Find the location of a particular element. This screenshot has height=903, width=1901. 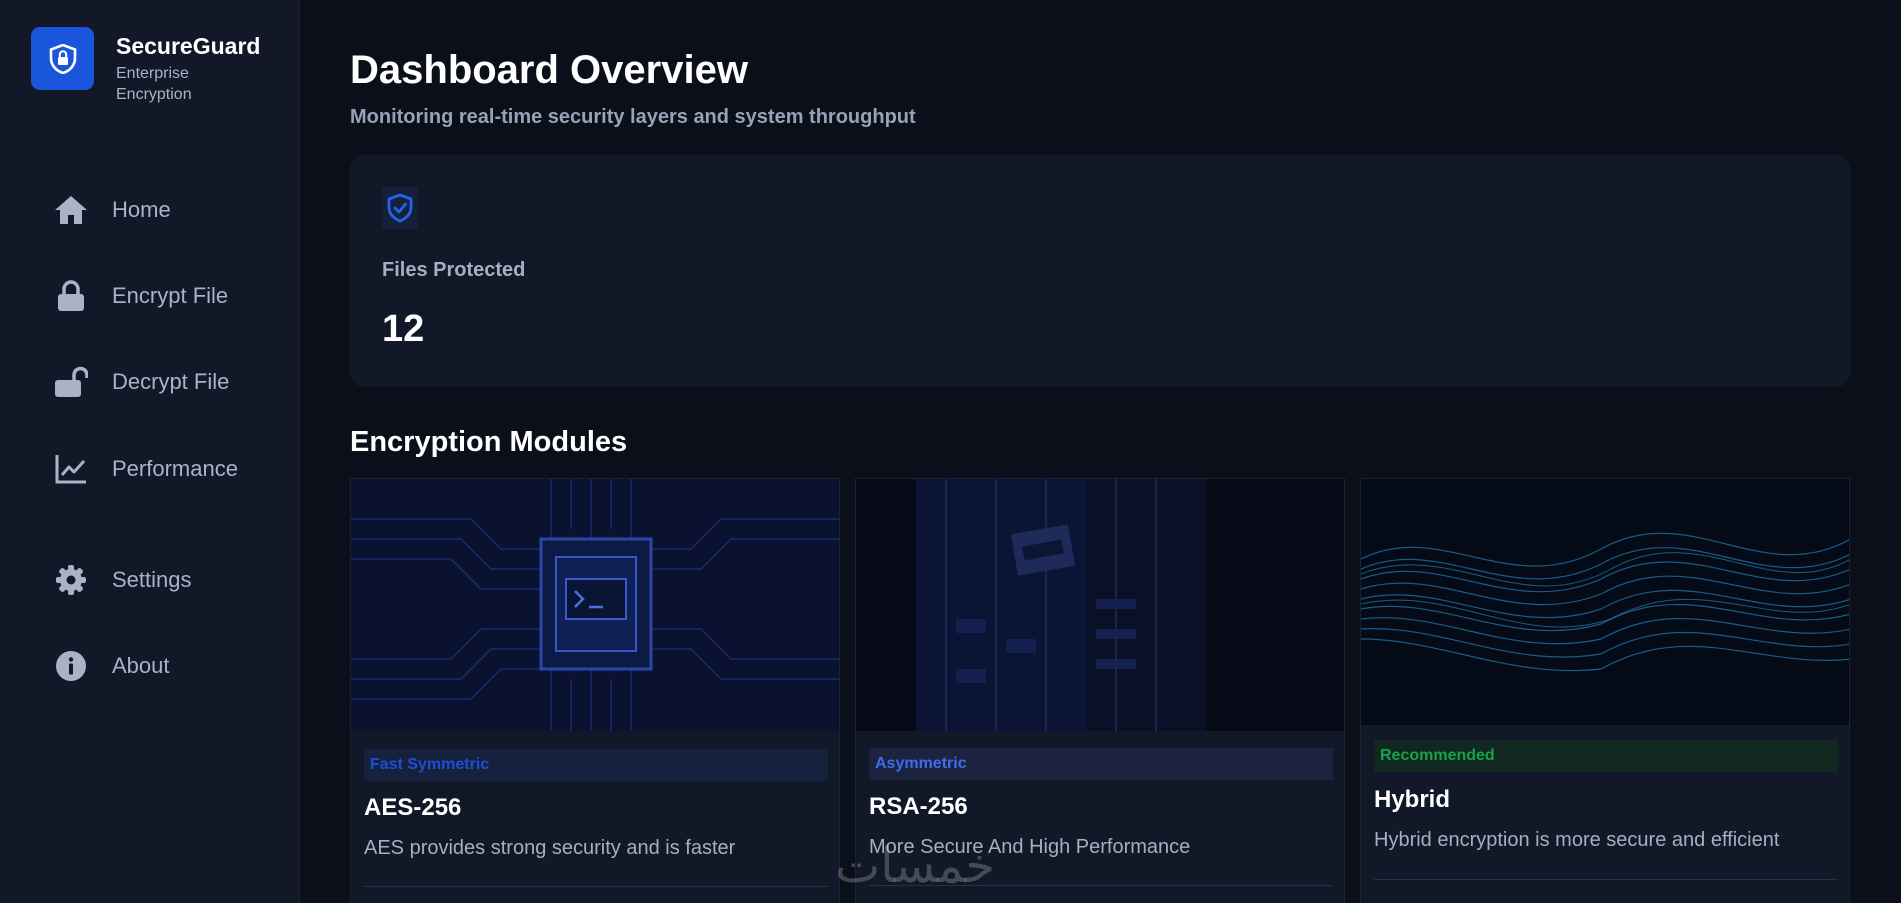

module-name: Hybrid is located at coordinates (1412, 799).